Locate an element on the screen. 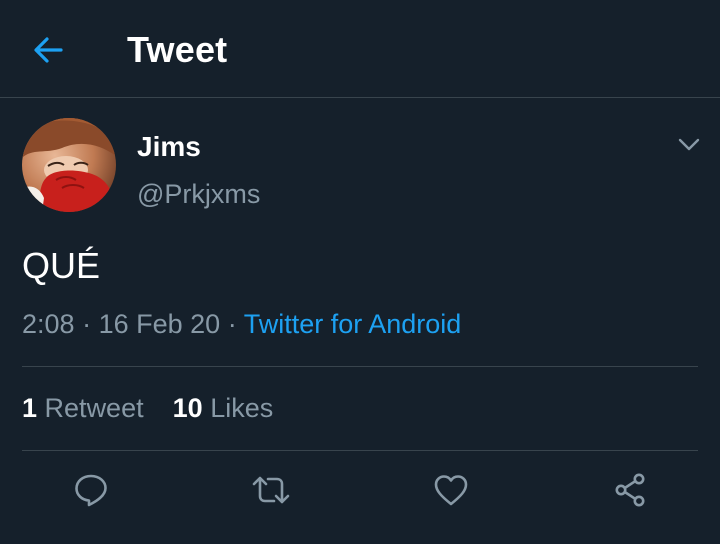  tweet-date: 16 Feb 20 is located at coordinates (159, 324).